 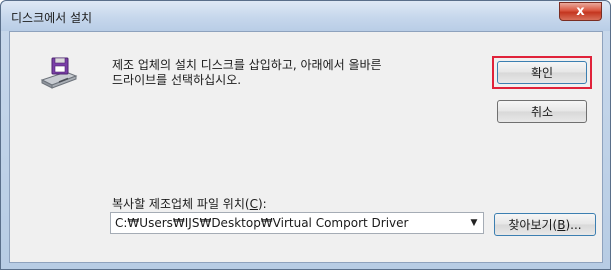 I want to click on instruction-line-2: 드라이브를 선택하십시오., so click(x=177, y=80).